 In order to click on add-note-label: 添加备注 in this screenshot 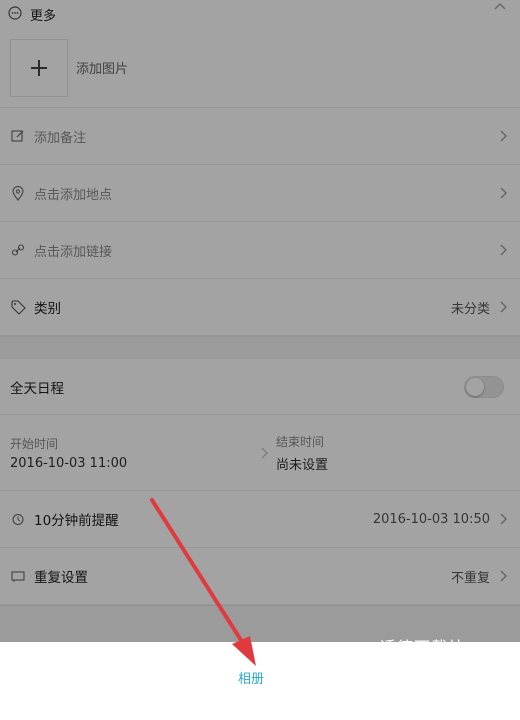, I will do `click(60, 138)`.